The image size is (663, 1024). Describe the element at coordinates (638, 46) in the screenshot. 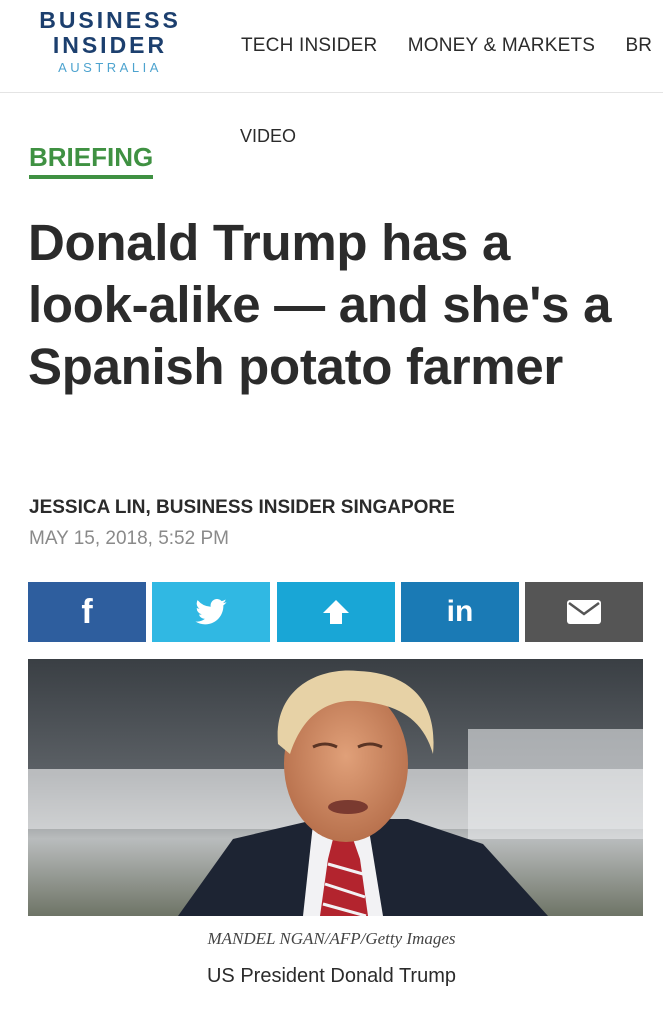

I see `nav-item-truncated: BR` at that location.